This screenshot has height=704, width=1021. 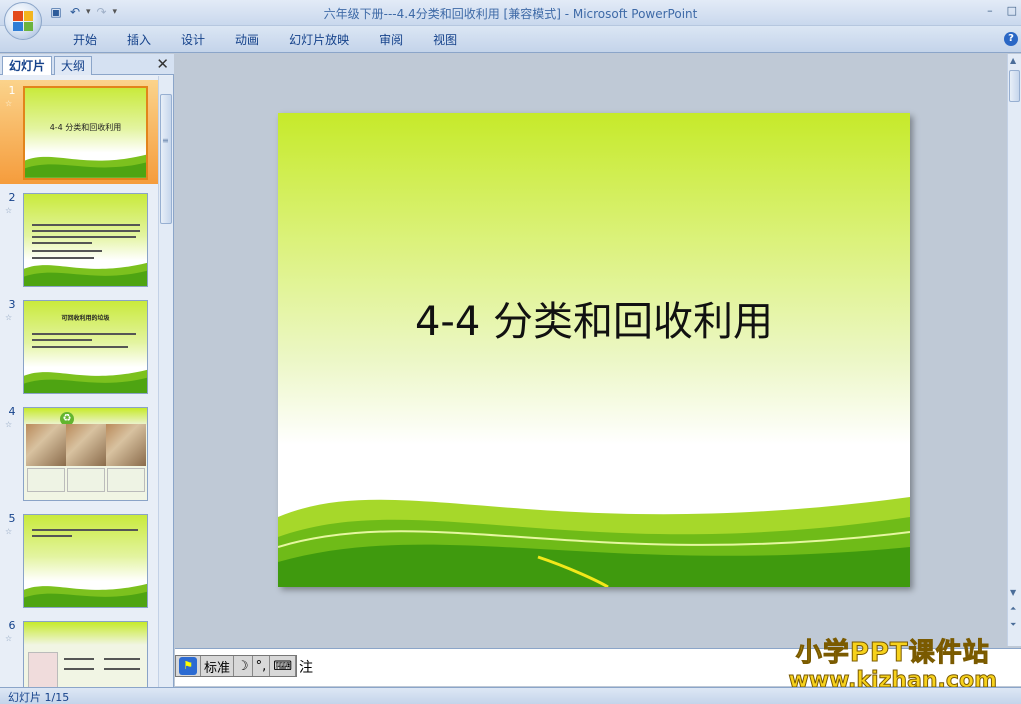 What do you see at coordinates (262, 666) in the screenshot?
I see `punctuation-icon: °,` at bounding box center [262, 666].